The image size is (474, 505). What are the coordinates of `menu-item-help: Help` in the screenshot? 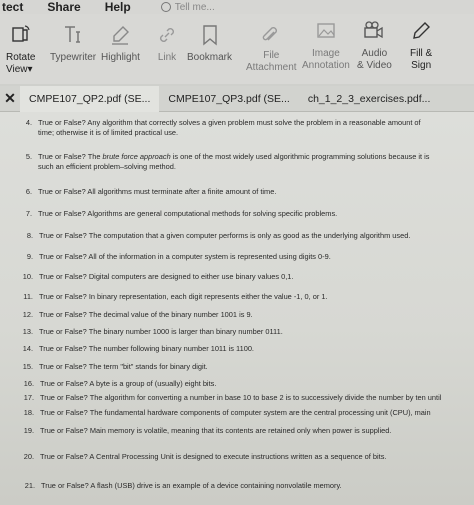 It's located at (118, 7).